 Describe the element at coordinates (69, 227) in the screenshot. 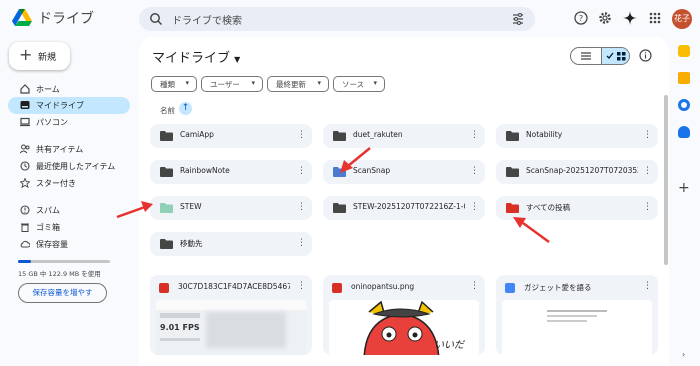

I see `sidebar-item-trash: ゴミ箱` at that location.